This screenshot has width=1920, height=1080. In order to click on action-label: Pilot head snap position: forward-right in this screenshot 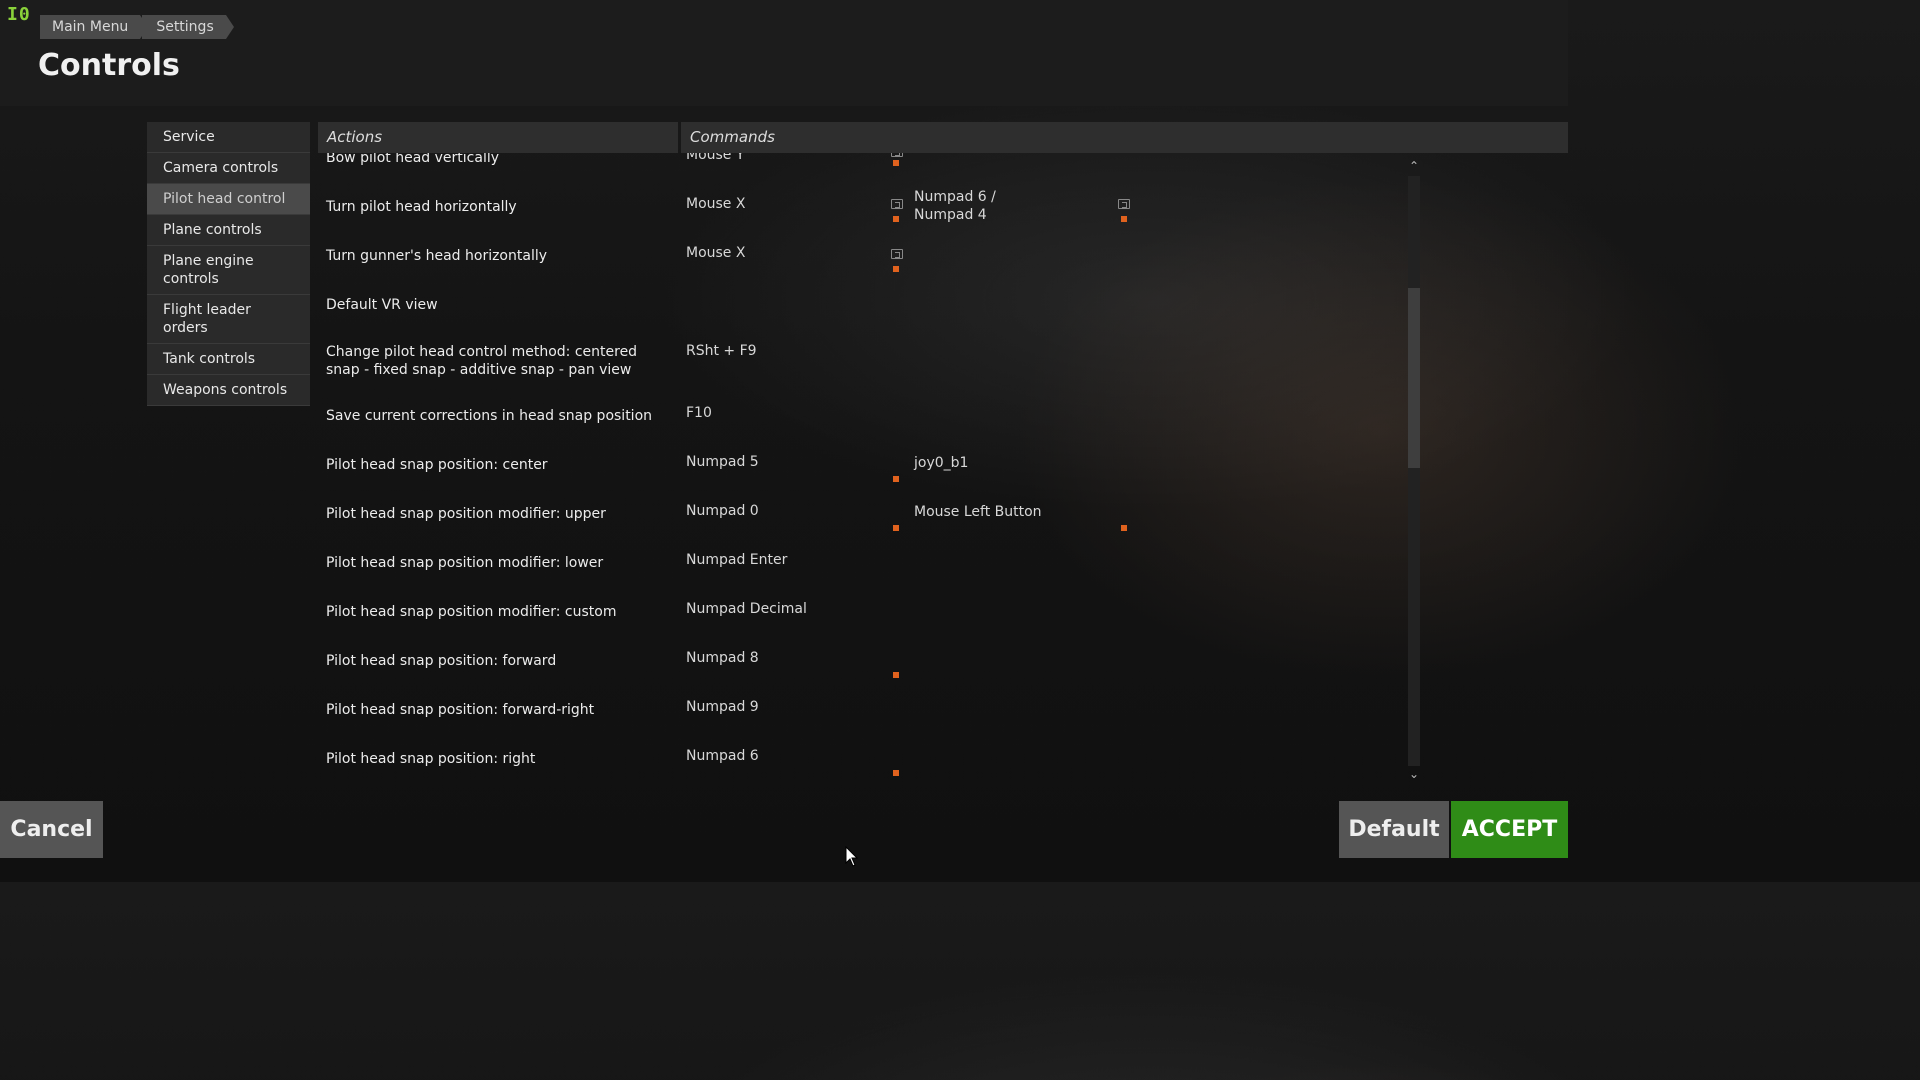, I will do `click(460, 710)`.